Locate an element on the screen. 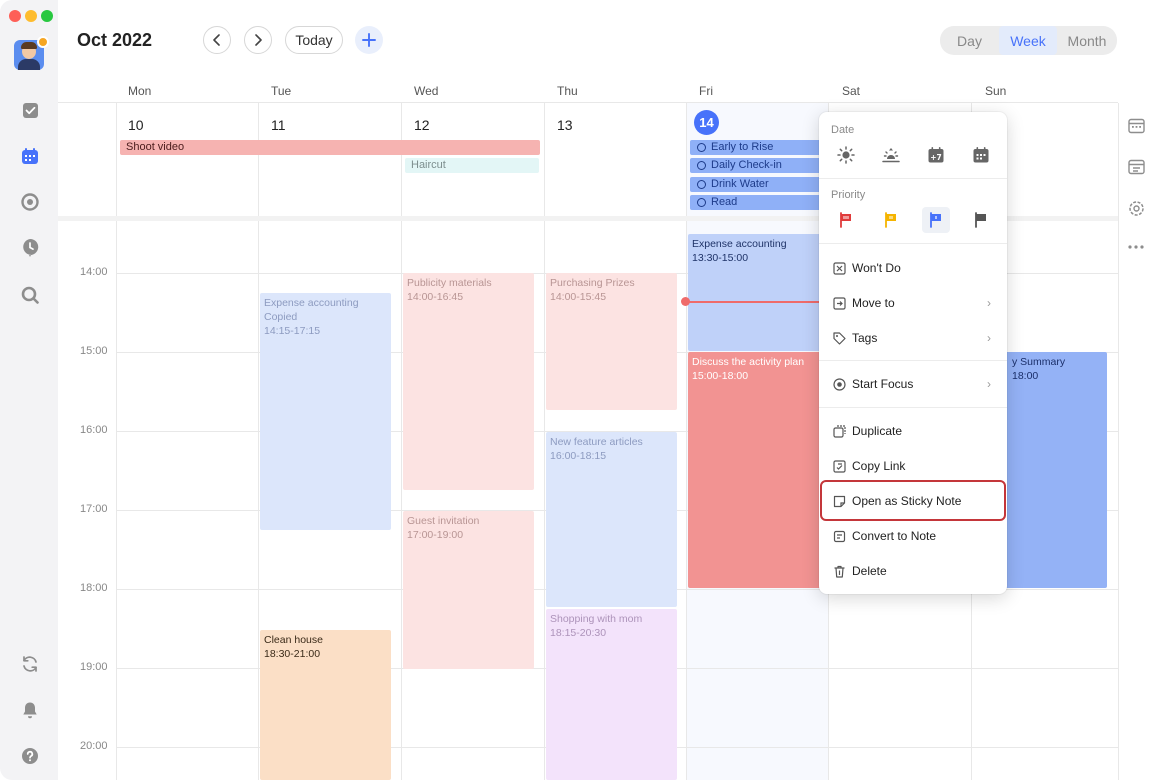 The image size is (1151, 780). calendar-plus7-icon: +7 is located at coordinates (936, 155).